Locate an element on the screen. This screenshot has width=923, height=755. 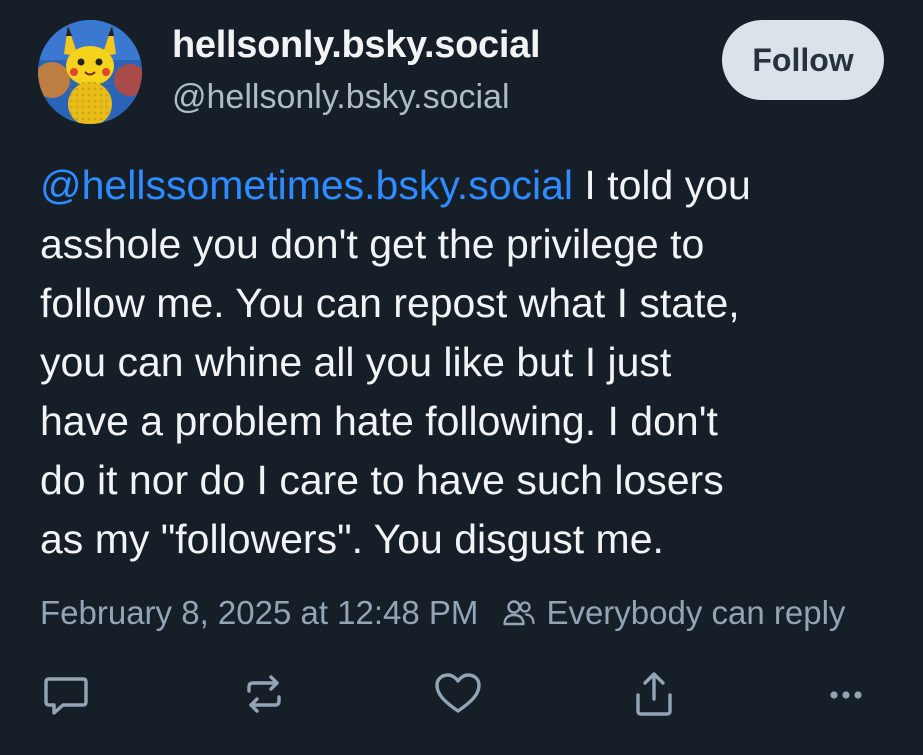
post-timestamp: February 8, 2025 at 12:48 PM is located at coordinates (259, 613).